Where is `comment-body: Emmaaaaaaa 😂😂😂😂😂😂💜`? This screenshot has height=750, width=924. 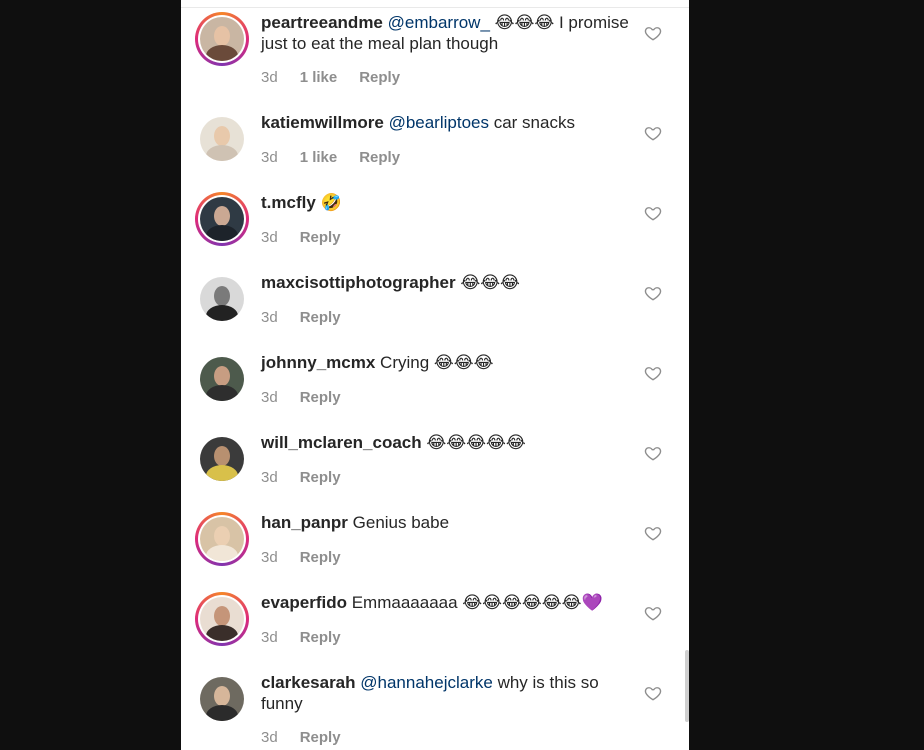
comment-body: Emmaaaaaaa 😂😂😂😂😂😂💜 is located at coordinates (477, 602).